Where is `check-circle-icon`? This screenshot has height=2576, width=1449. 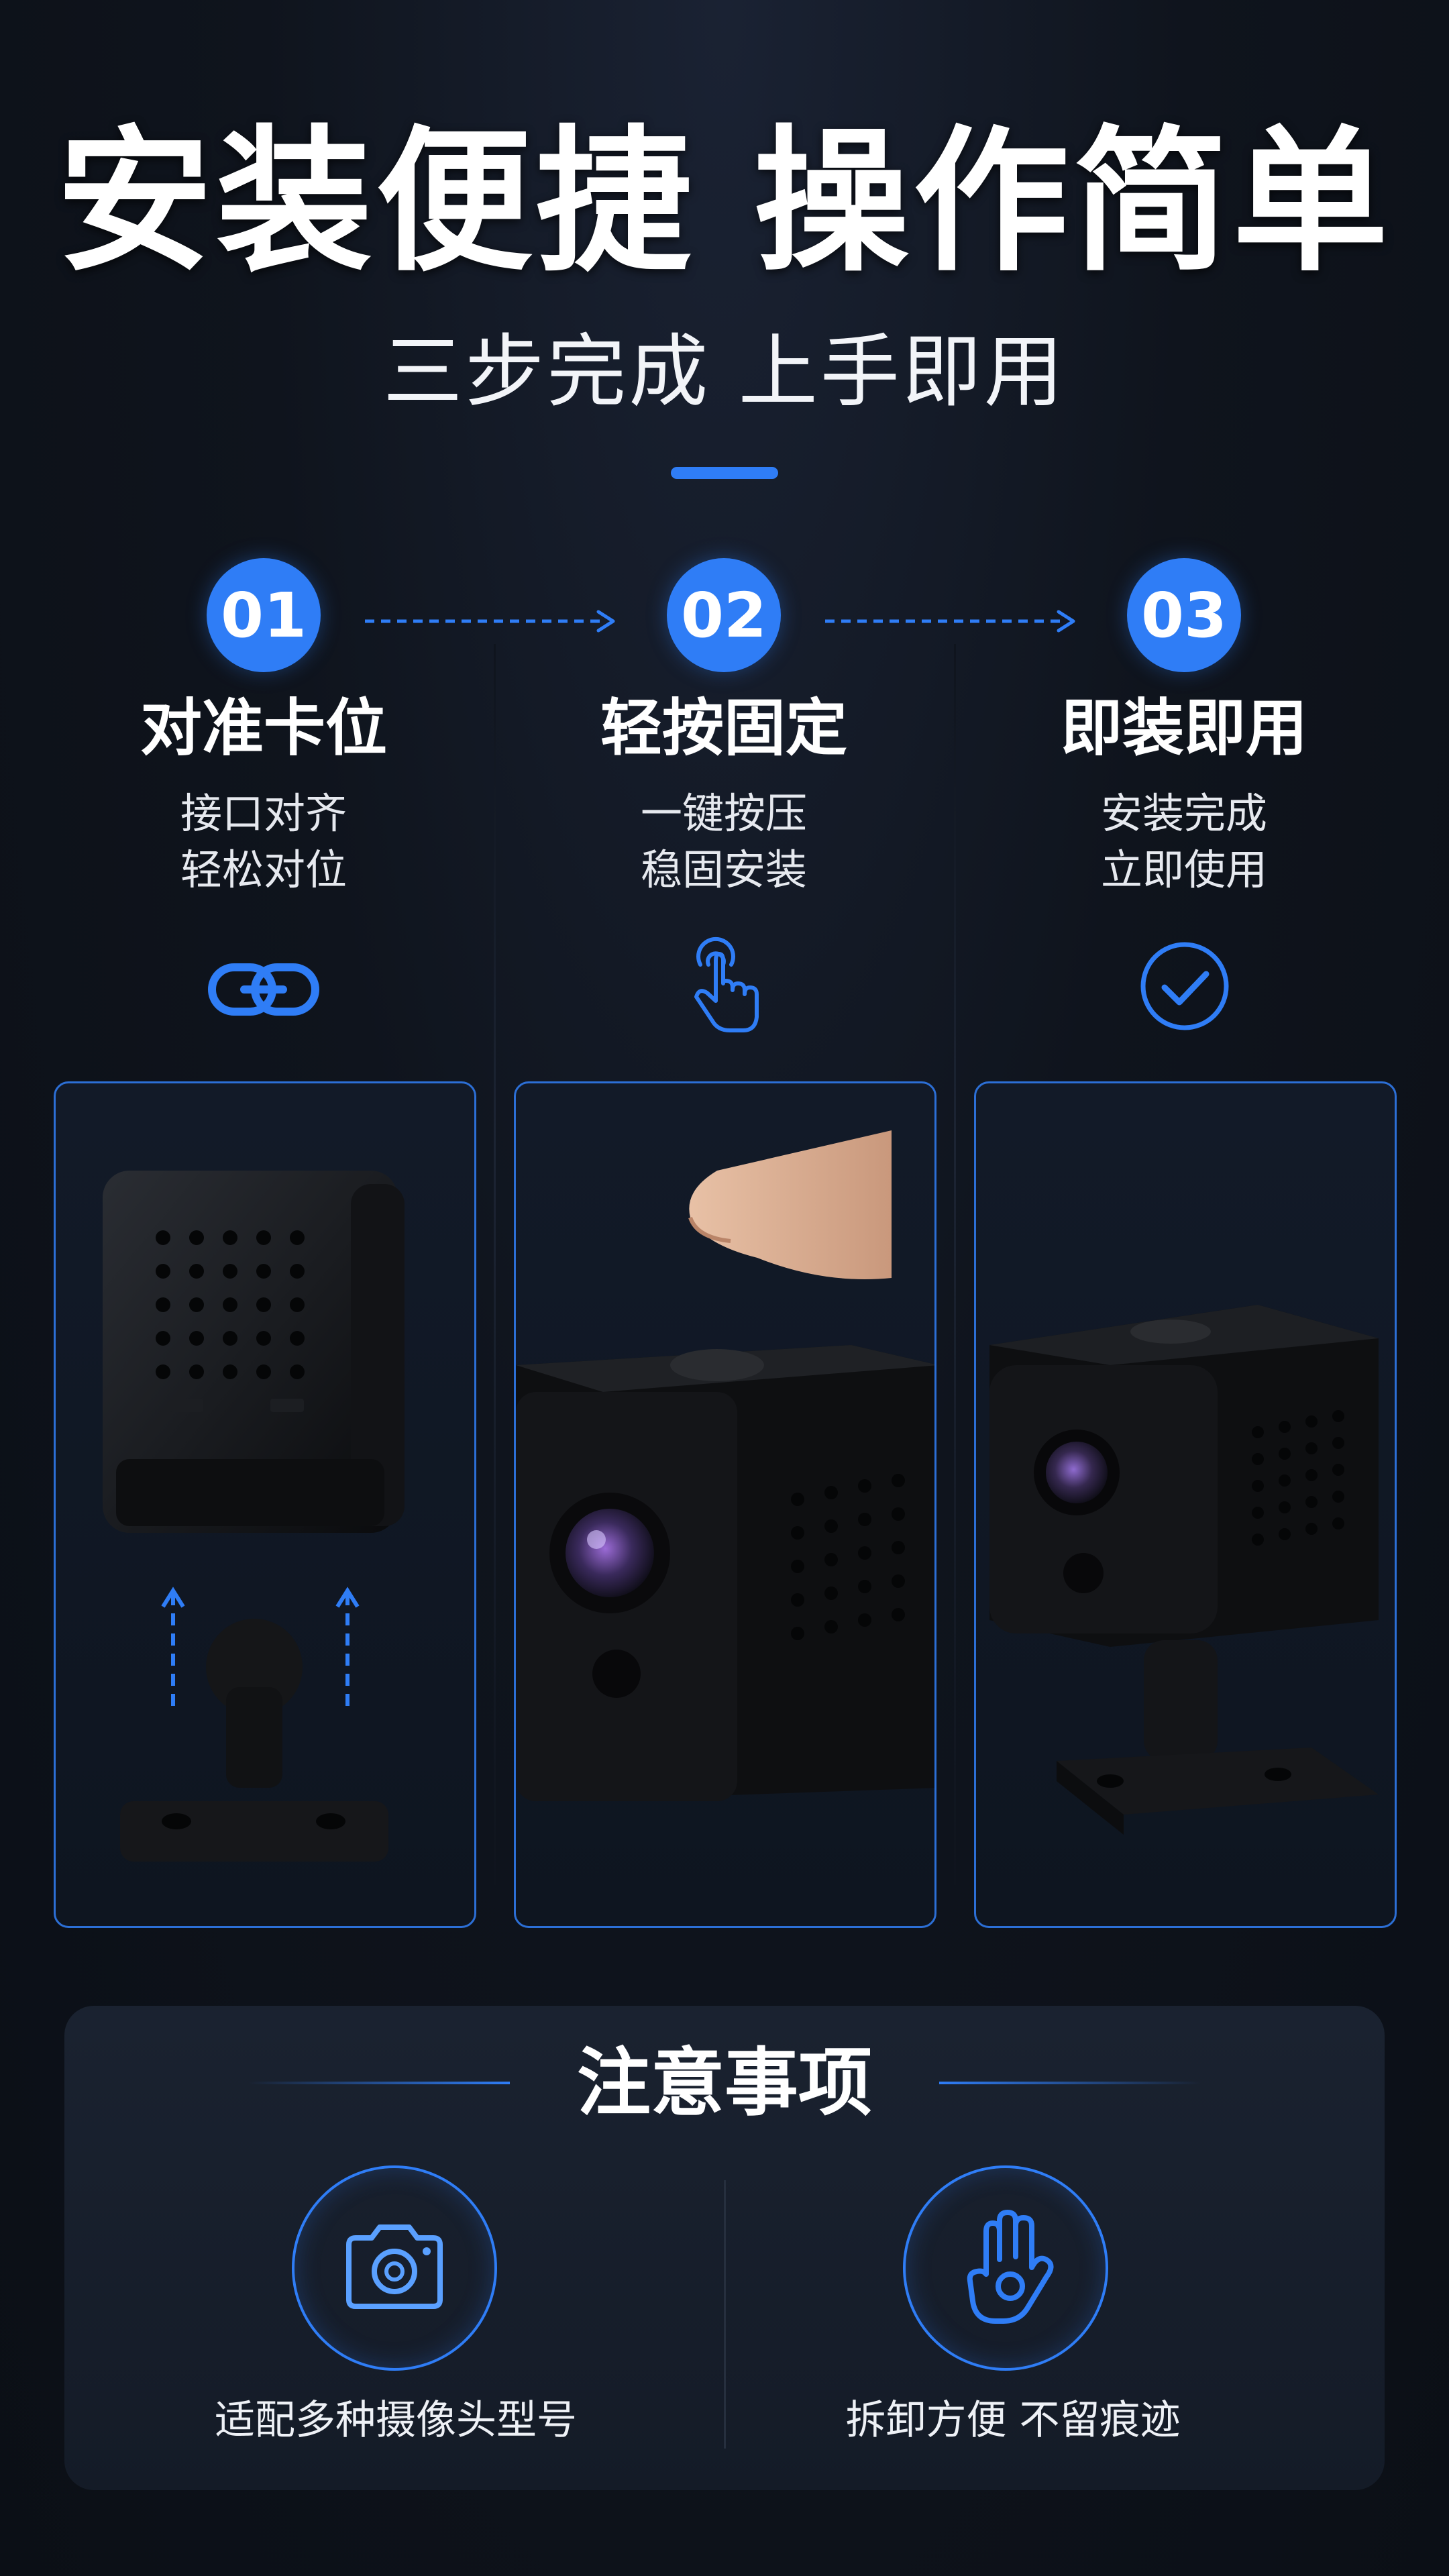
check-circle-icon is located at coordinates (1184, 986).